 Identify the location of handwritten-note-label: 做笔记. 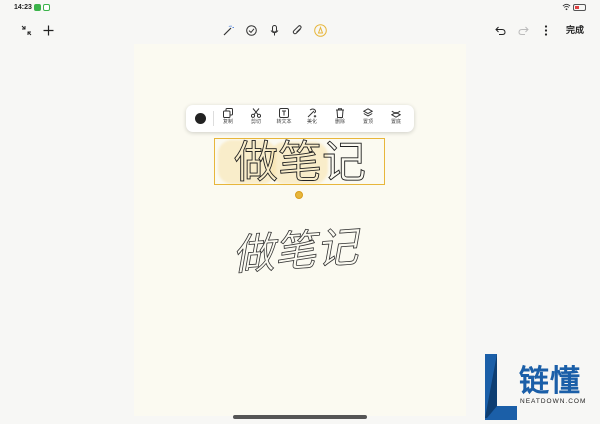
(296, 248).